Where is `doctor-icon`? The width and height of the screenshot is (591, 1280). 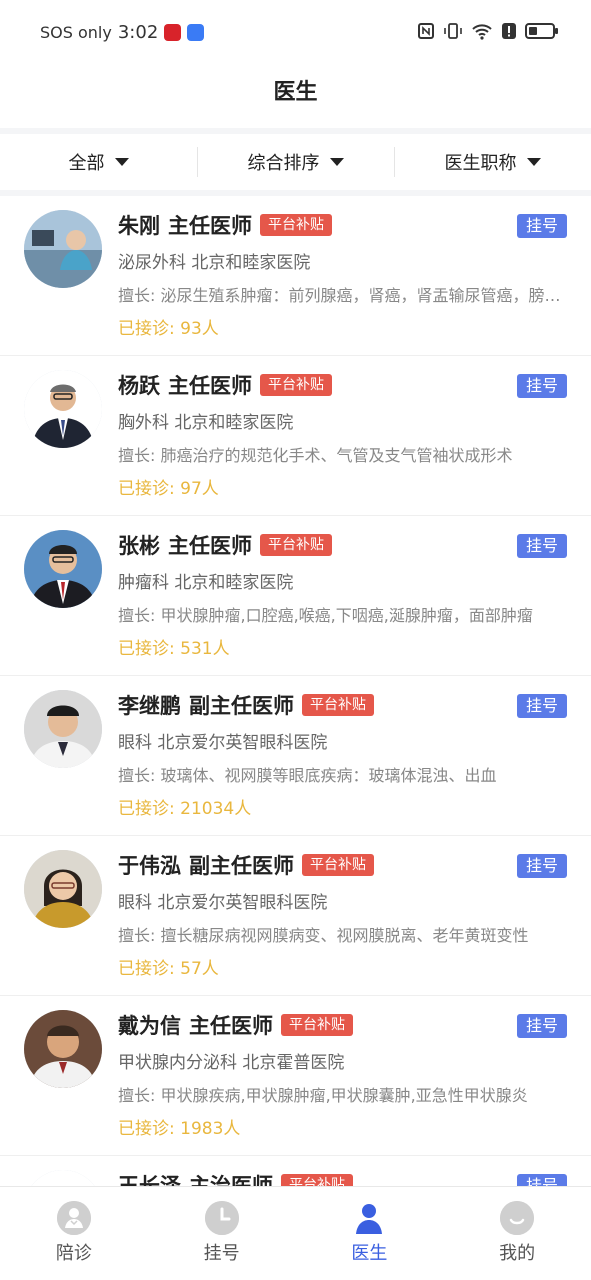
doctor-icon is located at coordinates (369, 1218).